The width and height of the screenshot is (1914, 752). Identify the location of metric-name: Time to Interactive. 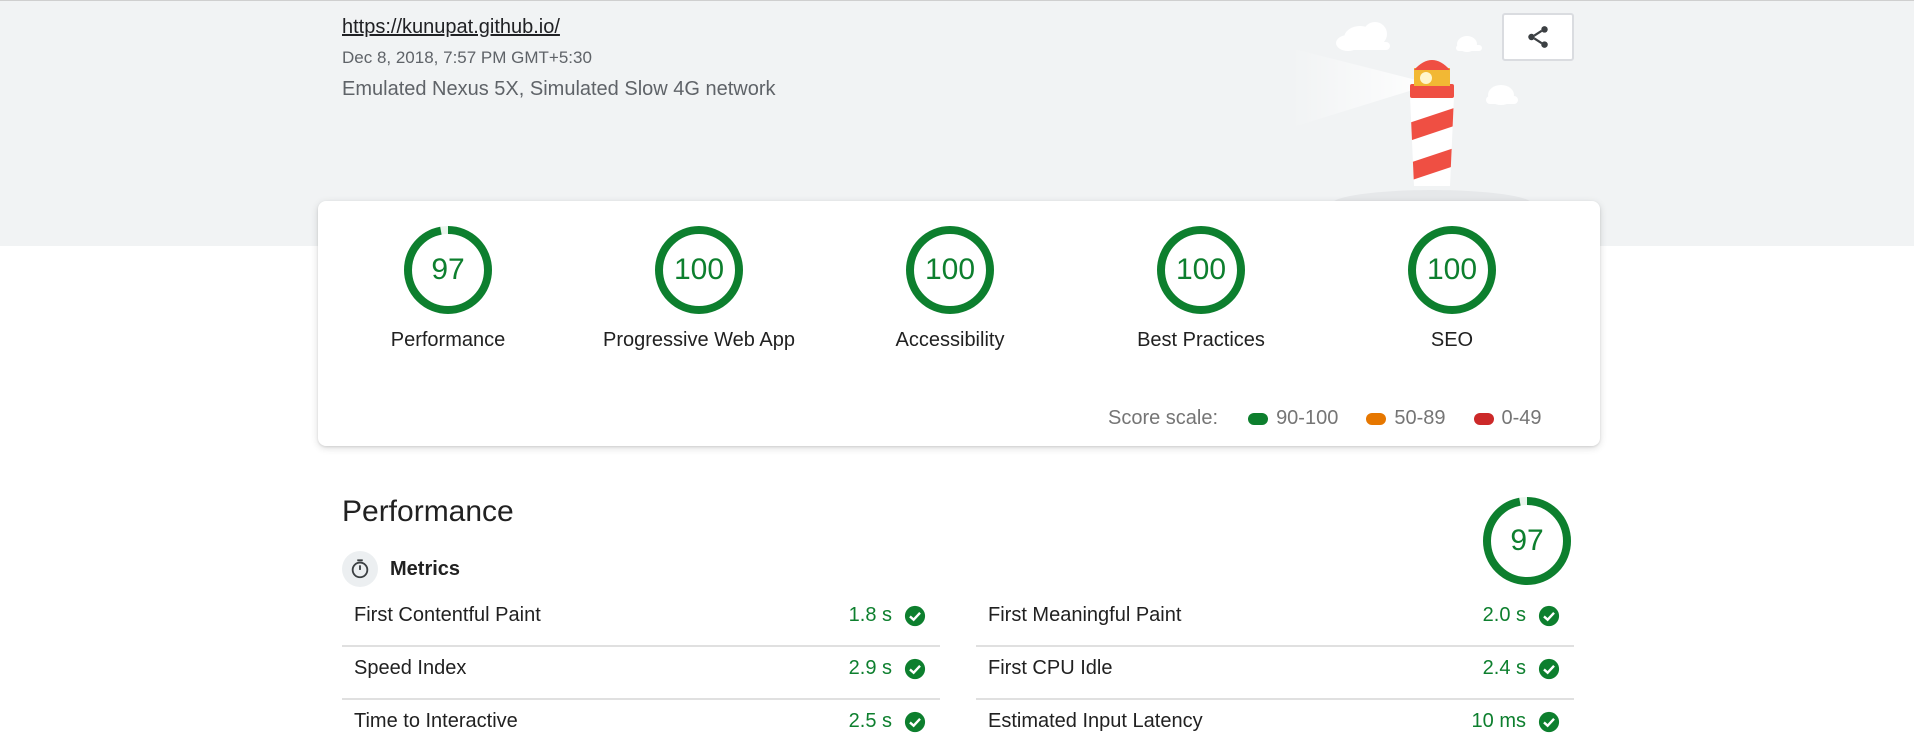
(436, 721).